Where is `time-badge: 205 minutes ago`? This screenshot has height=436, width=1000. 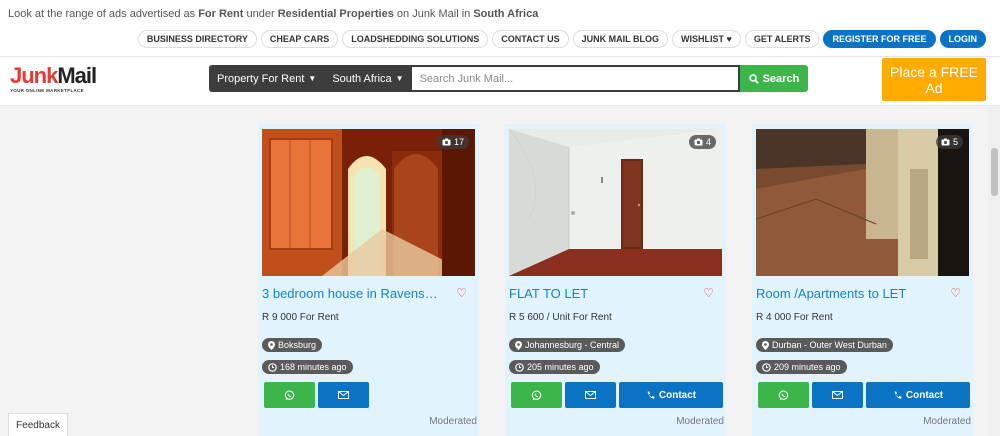 time-badge: 205 minutes ago is located at coordinates (554, 367).